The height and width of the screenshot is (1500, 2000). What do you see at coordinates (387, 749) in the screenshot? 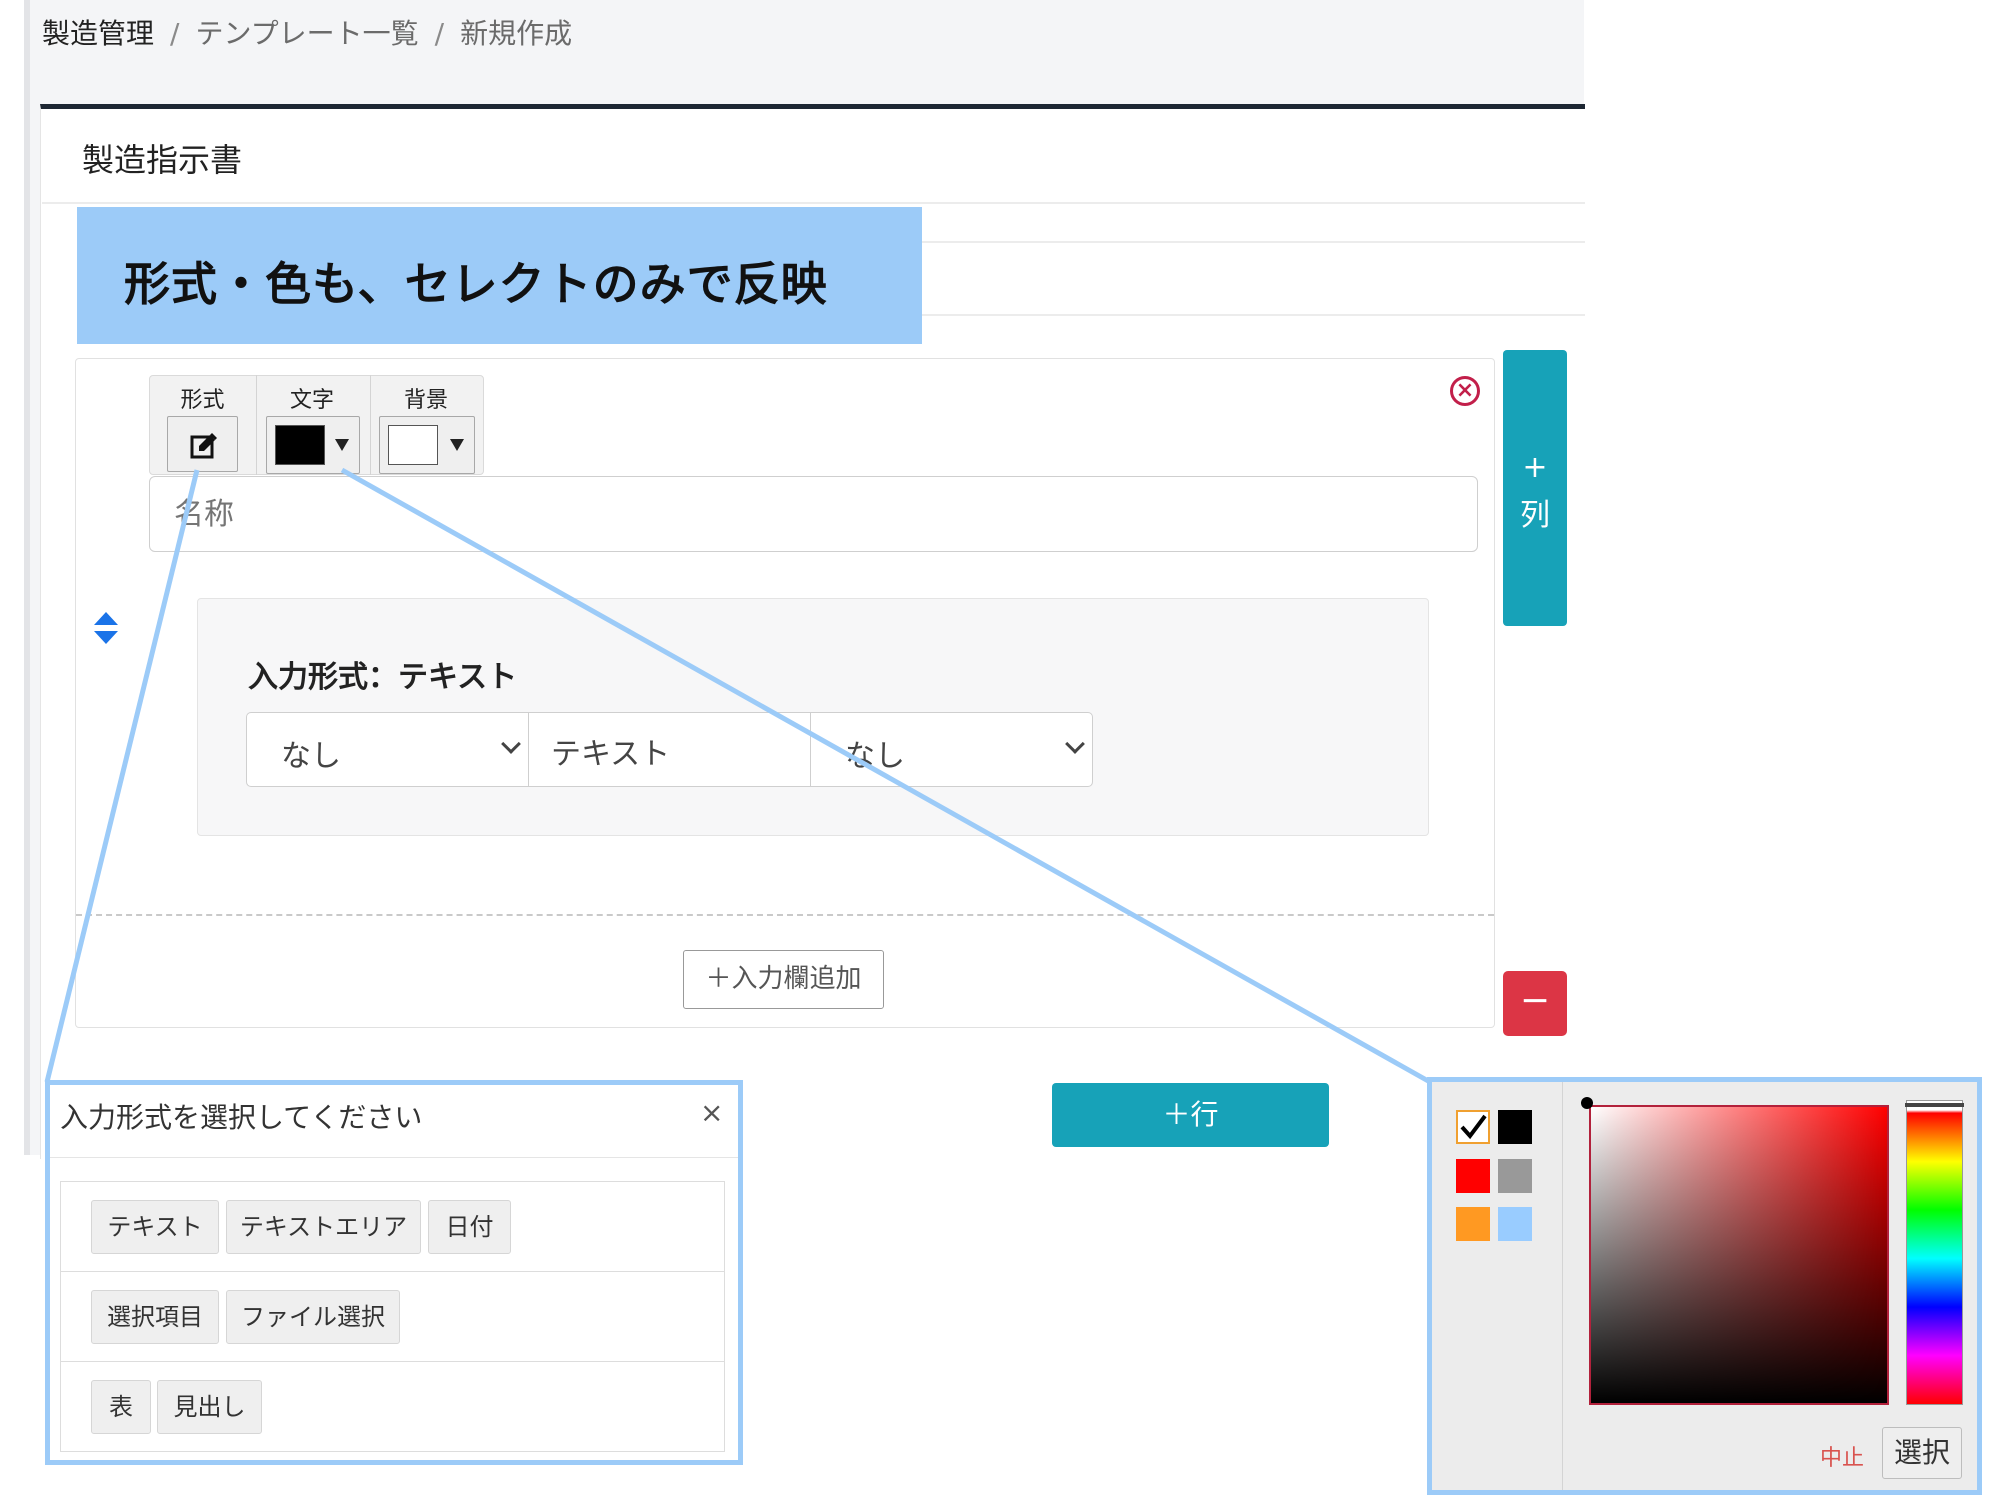
I see `left-select: なし` at bounding box center [387, 749].